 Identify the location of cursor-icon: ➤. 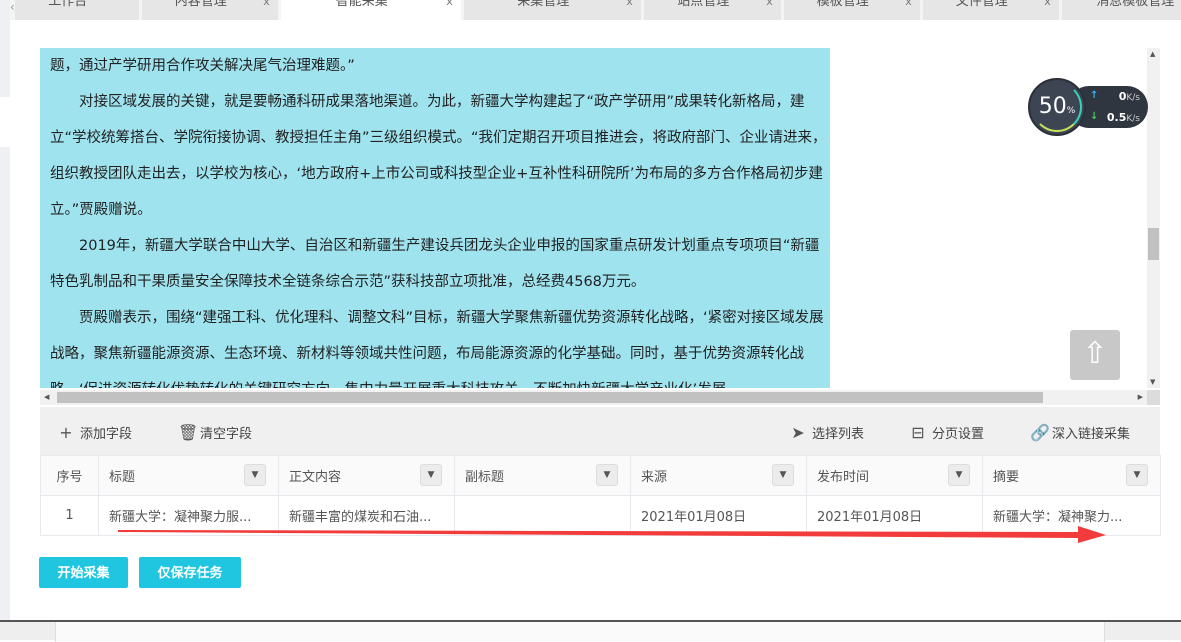
(798, 432).